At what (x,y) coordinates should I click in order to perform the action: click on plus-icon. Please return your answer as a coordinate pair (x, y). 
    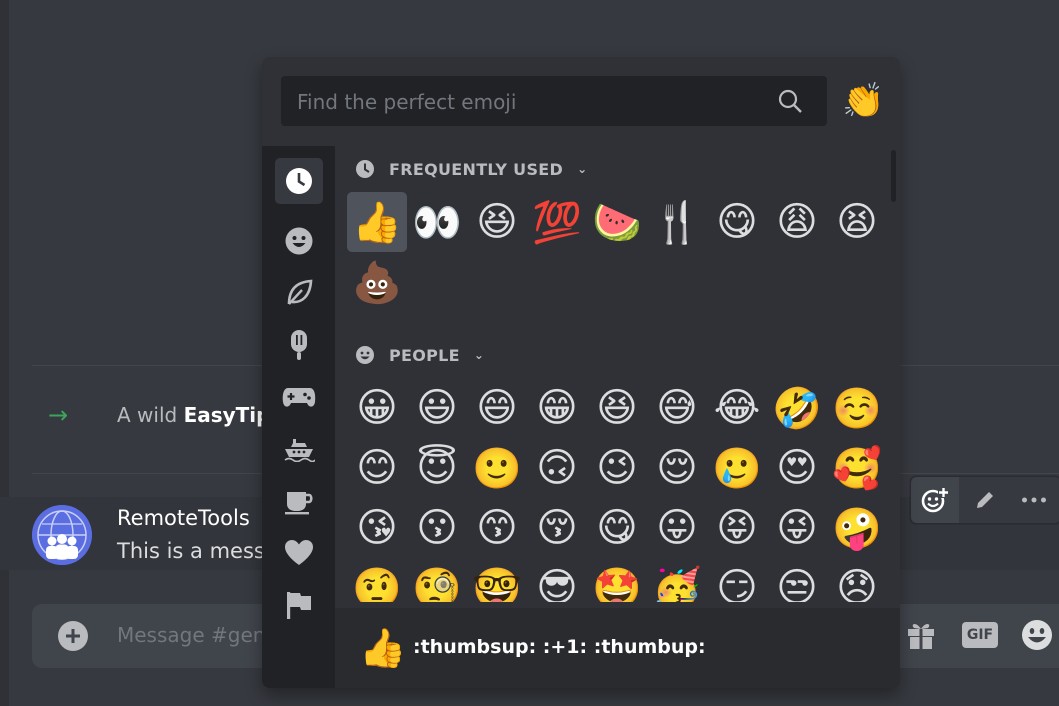
    Looking at the image, I should click on (73, 636).